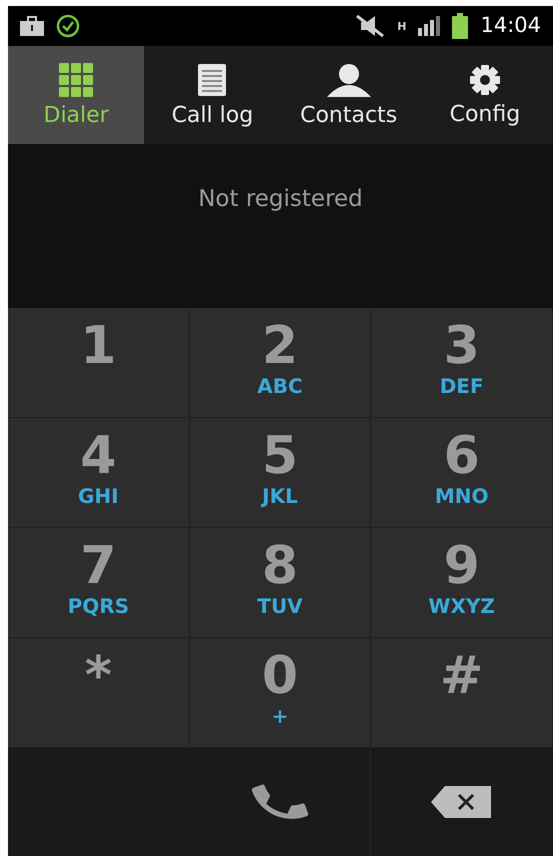  Describe the element at coordinates (32, 26) in the screenshot. I see `briefcase-icon` at that location.